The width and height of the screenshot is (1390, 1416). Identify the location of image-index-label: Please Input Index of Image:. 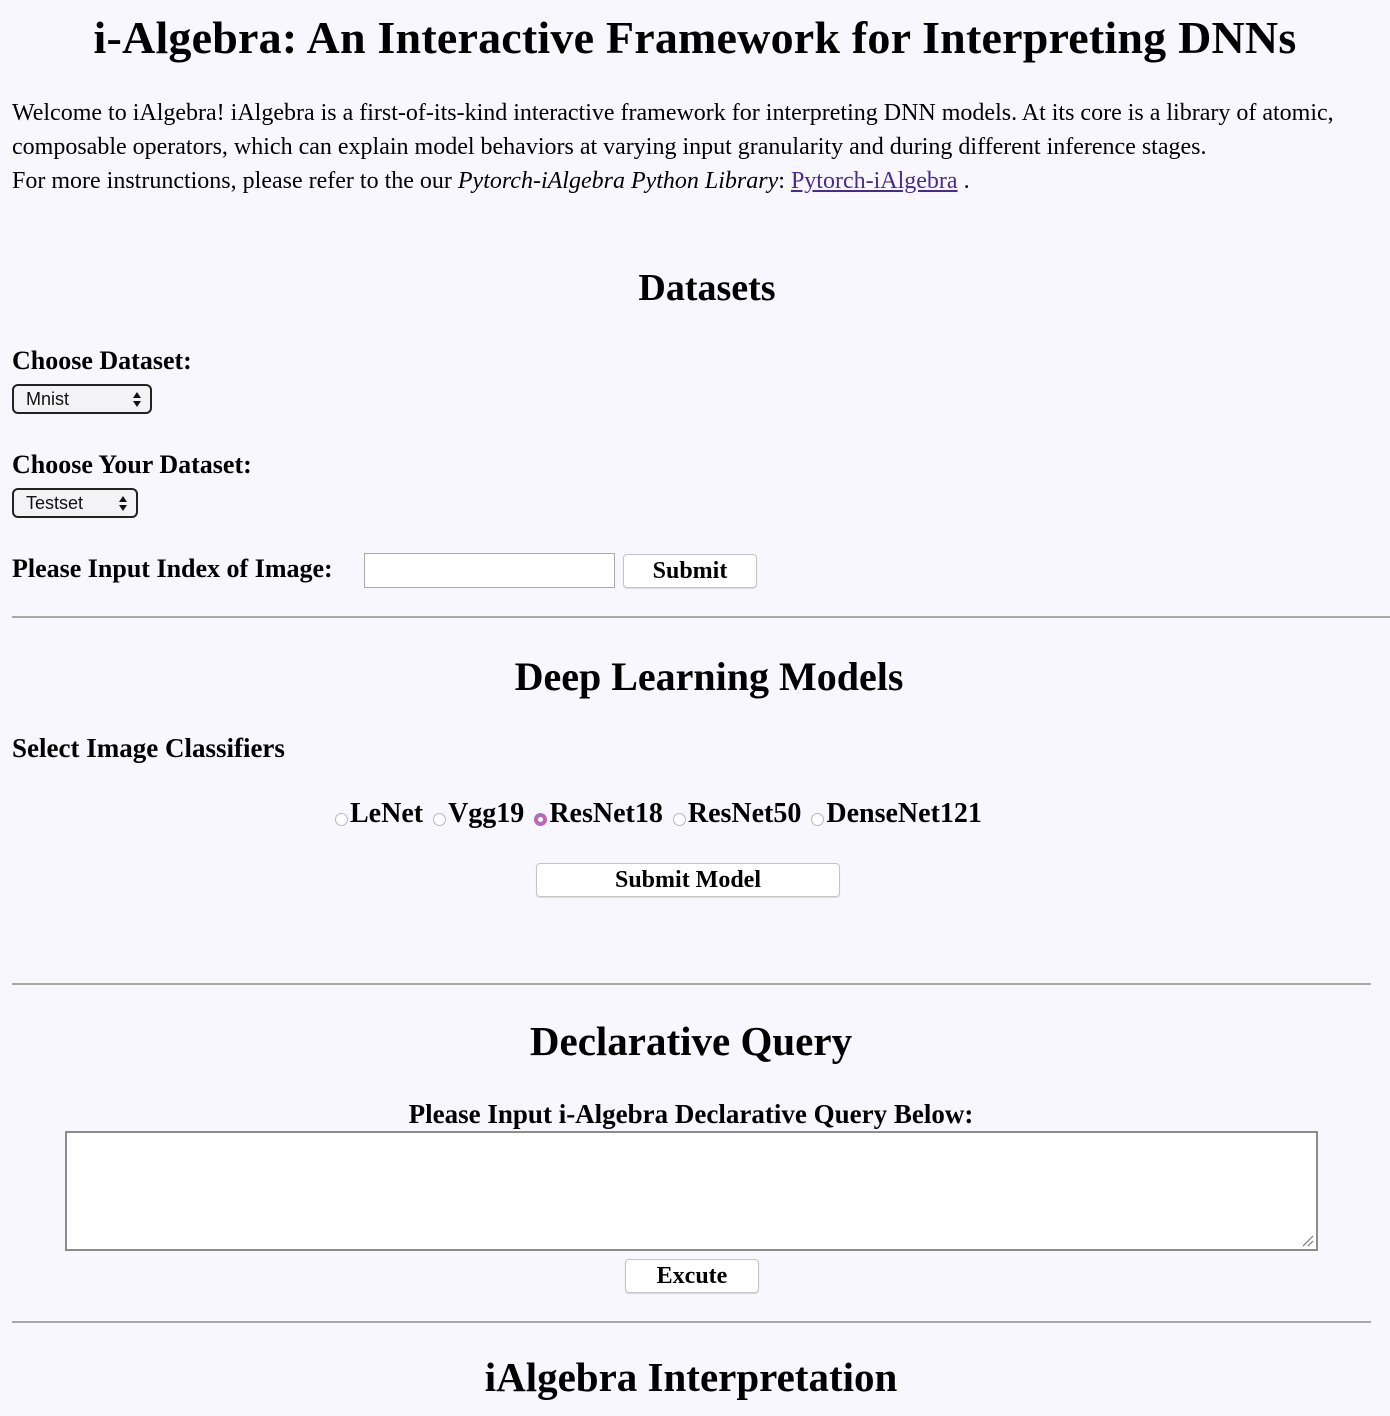
(172, 568).